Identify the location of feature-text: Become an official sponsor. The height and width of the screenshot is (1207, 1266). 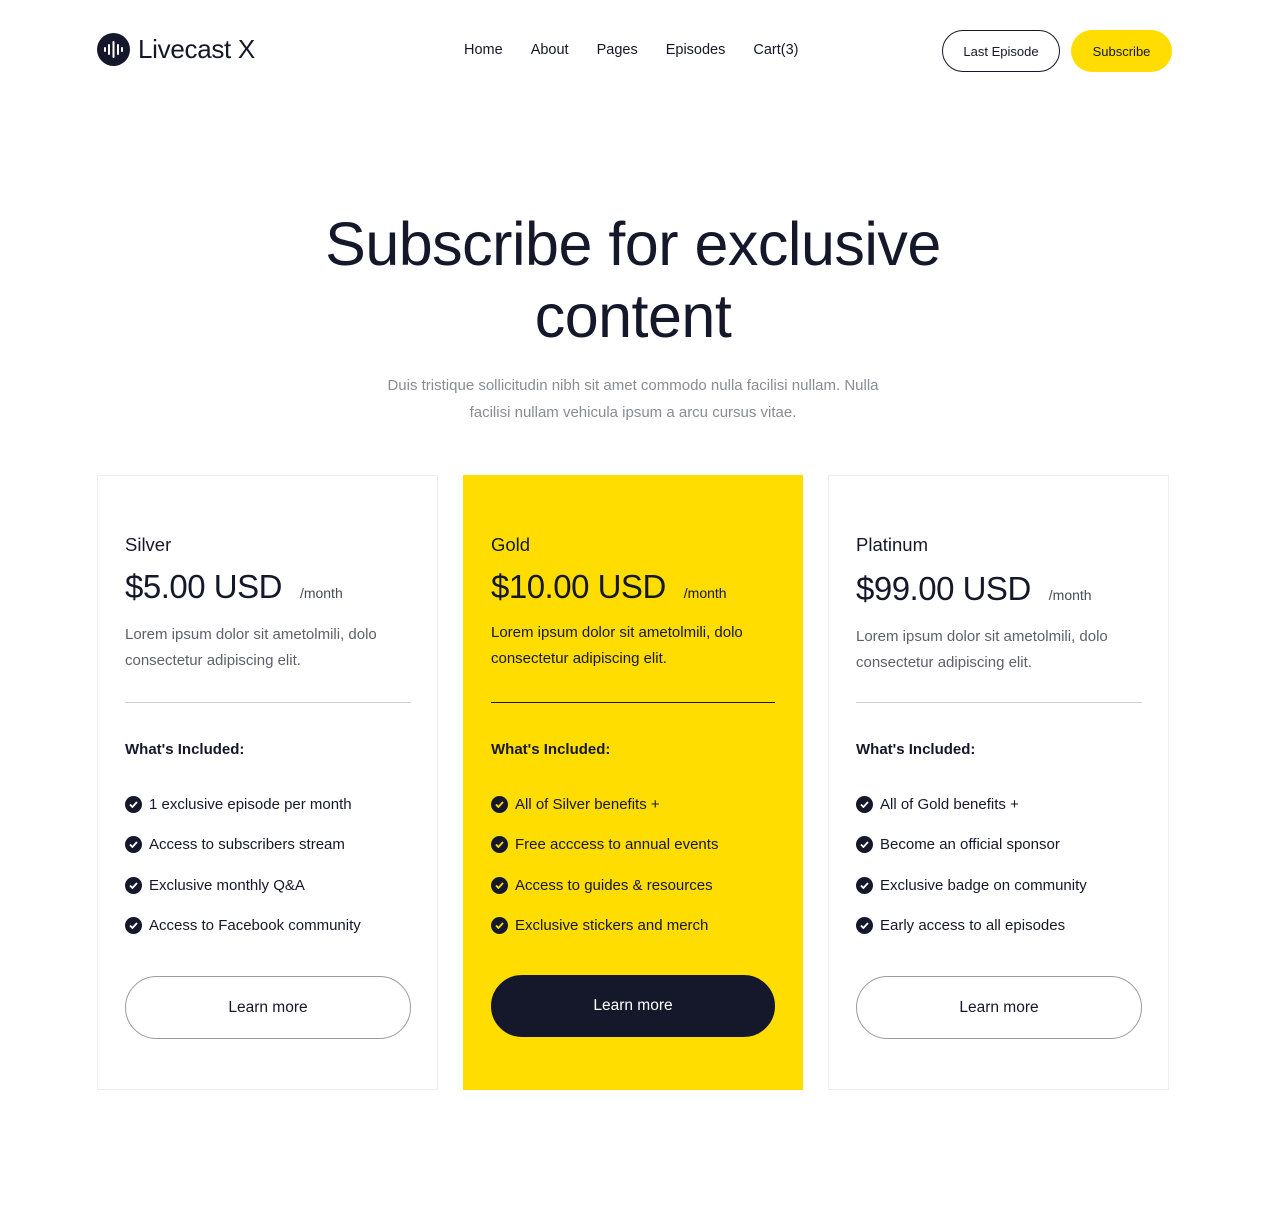
(970, 845).